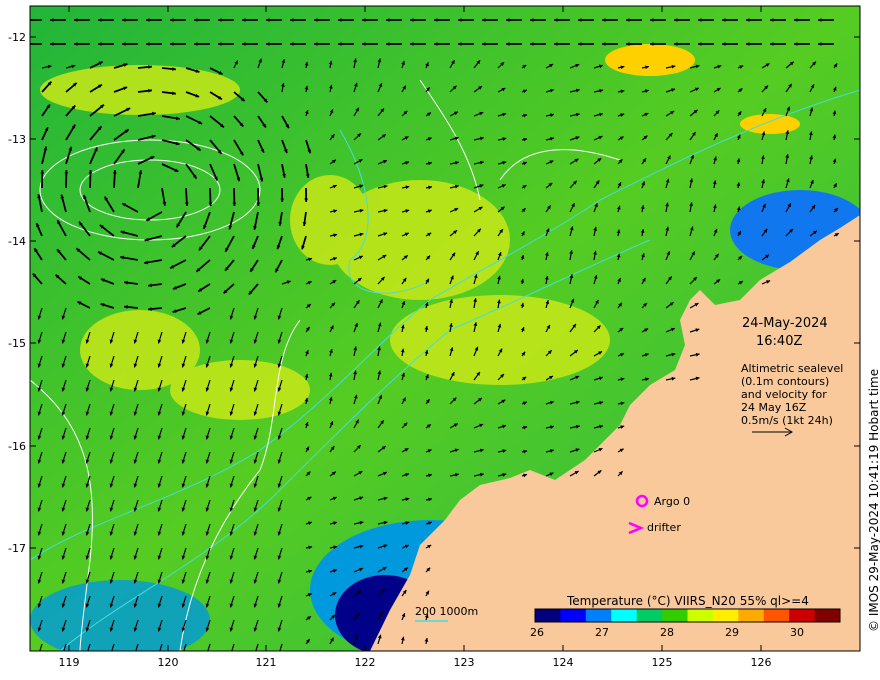  I want to click on colorbar-title: Temperature (°C) VIIRS_N20 55% ql>=4, so click(687, 601).